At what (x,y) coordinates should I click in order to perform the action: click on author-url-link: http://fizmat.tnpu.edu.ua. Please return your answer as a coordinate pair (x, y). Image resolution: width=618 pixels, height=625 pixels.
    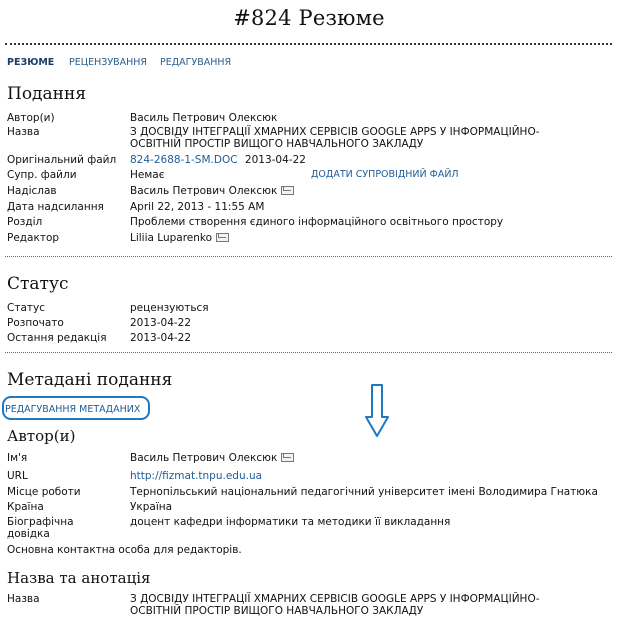
    Looking at the image, I should click on (370, 476).